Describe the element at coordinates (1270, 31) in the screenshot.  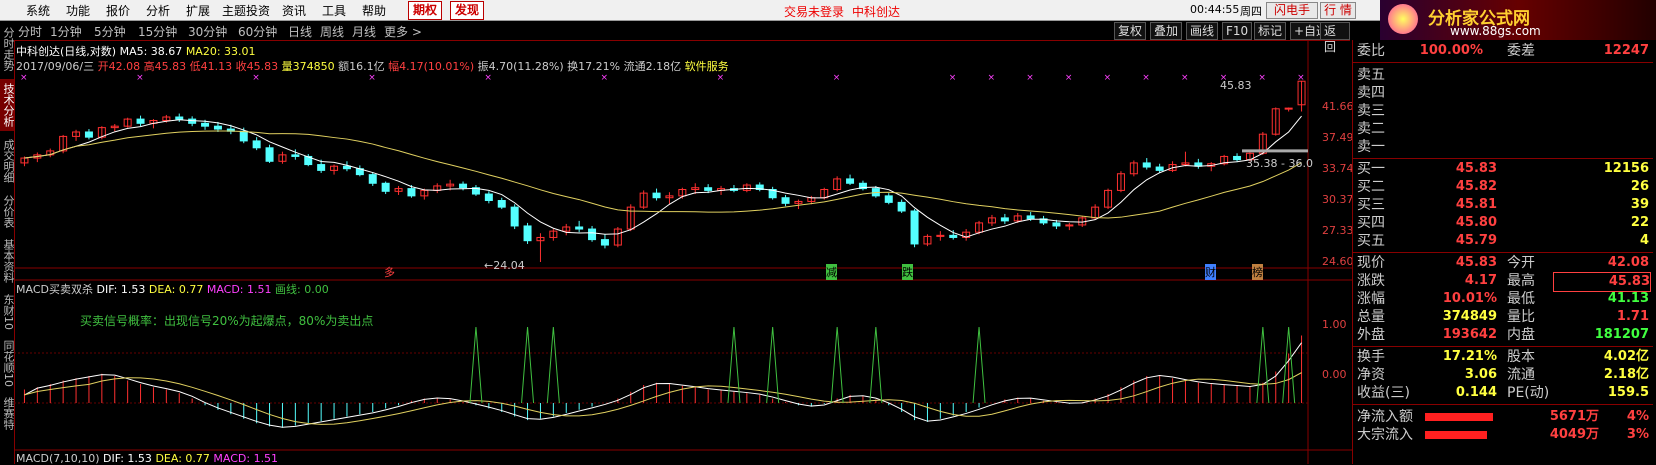
I see `mark-button: 标记` at that location.